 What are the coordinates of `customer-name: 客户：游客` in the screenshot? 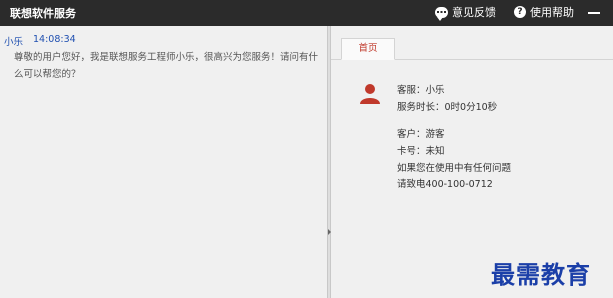 It's located at (421, 134).